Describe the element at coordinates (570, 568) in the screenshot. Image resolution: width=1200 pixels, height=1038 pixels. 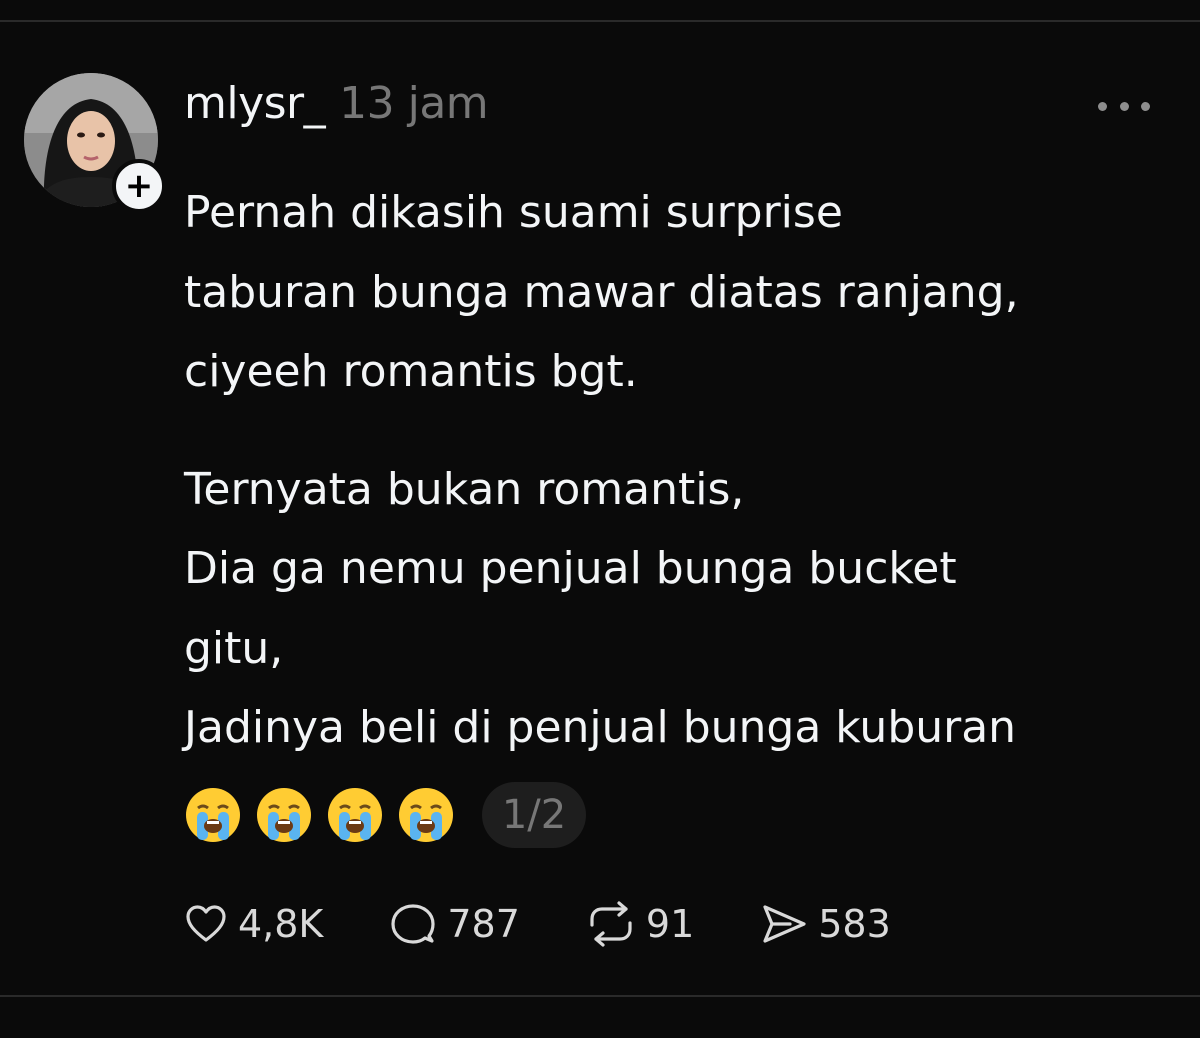
I see `text-line: Dia ga nemu penjual bunga bucket` at that location.